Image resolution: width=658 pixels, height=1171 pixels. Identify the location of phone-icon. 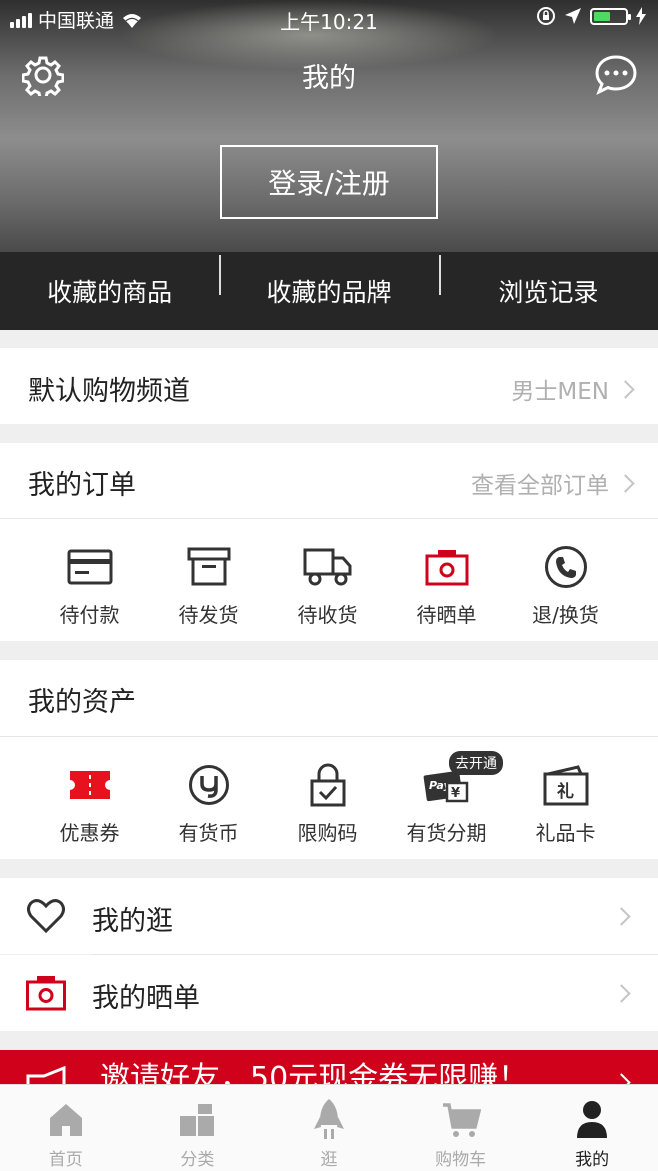
(565, 567).